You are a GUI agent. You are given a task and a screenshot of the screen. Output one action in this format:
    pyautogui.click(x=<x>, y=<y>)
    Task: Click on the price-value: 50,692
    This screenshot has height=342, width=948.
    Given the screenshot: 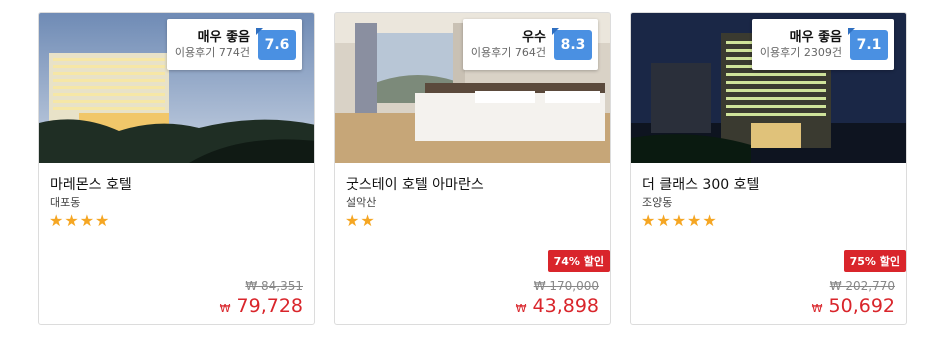 What is the action you would take?
    pyautogui.click(x=861, y=306)
    